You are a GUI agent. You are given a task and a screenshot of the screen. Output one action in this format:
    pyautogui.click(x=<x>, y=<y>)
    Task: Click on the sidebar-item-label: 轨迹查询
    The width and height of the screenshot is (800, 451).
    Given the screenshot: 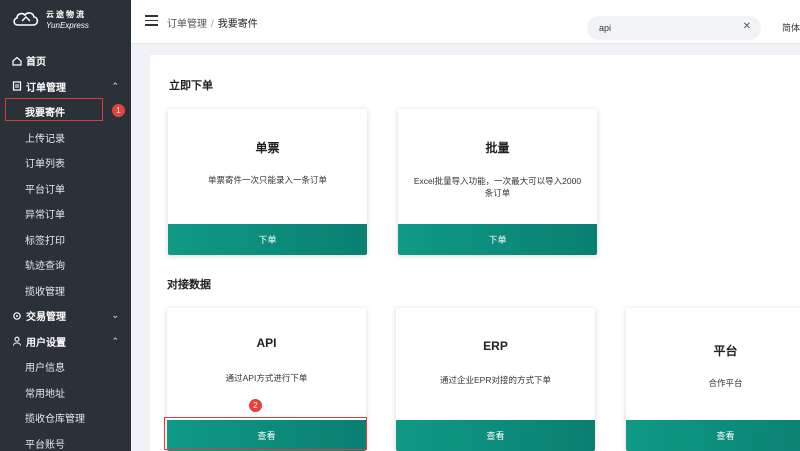 What is the action you would take?
    pyautogui.click(x=45, y=267)
    